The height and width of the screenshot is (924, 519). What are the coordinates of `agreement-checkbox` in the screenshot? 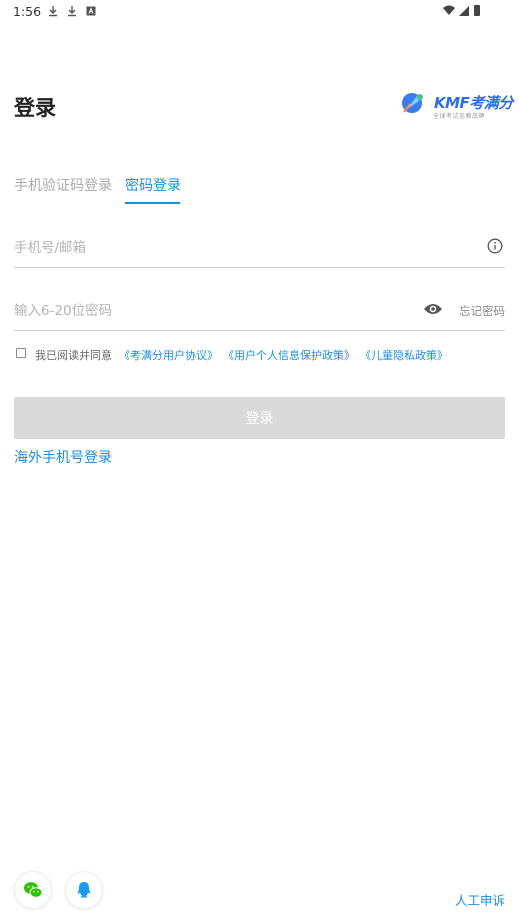 It's located at (21, 353).